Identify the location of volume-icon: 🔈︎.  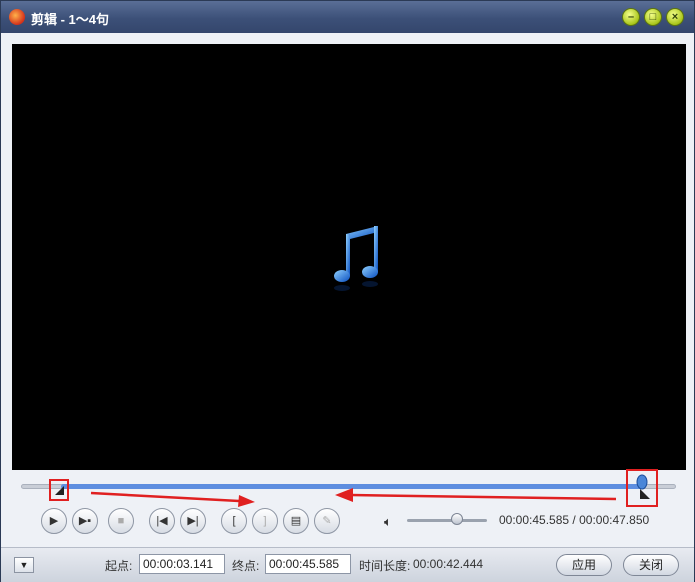
(388, 522).